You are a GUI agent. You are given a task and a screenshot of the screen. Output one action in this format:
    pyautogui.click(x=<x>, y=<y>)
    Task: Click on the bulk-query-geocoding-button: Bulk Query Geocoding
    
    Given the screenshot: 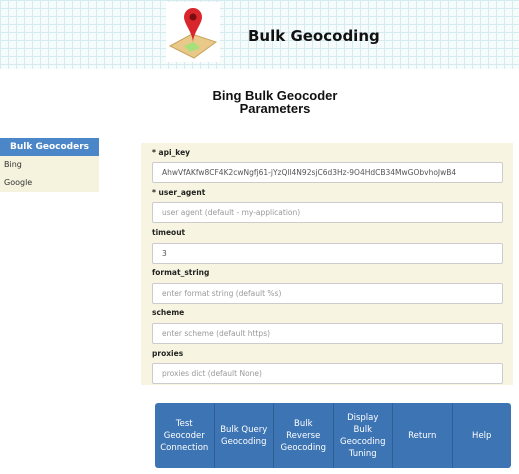 What is the action you would take?
    pyautogui.click(x=244, y=435)
    